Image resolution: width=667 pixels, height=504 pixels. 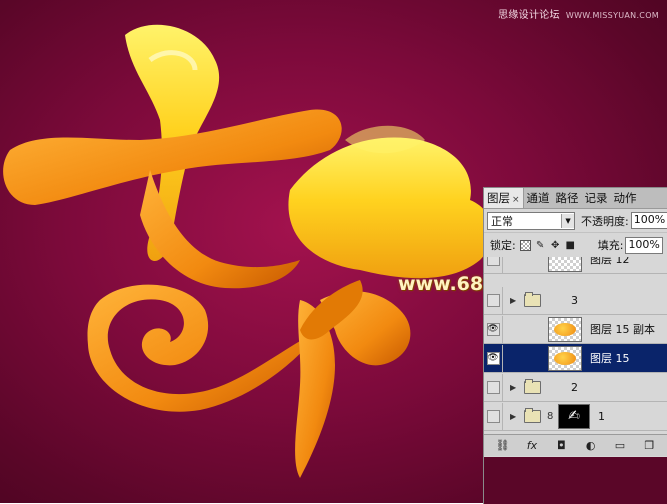 I want to click on mask-icon: ◘, so click(x=561, y=445).